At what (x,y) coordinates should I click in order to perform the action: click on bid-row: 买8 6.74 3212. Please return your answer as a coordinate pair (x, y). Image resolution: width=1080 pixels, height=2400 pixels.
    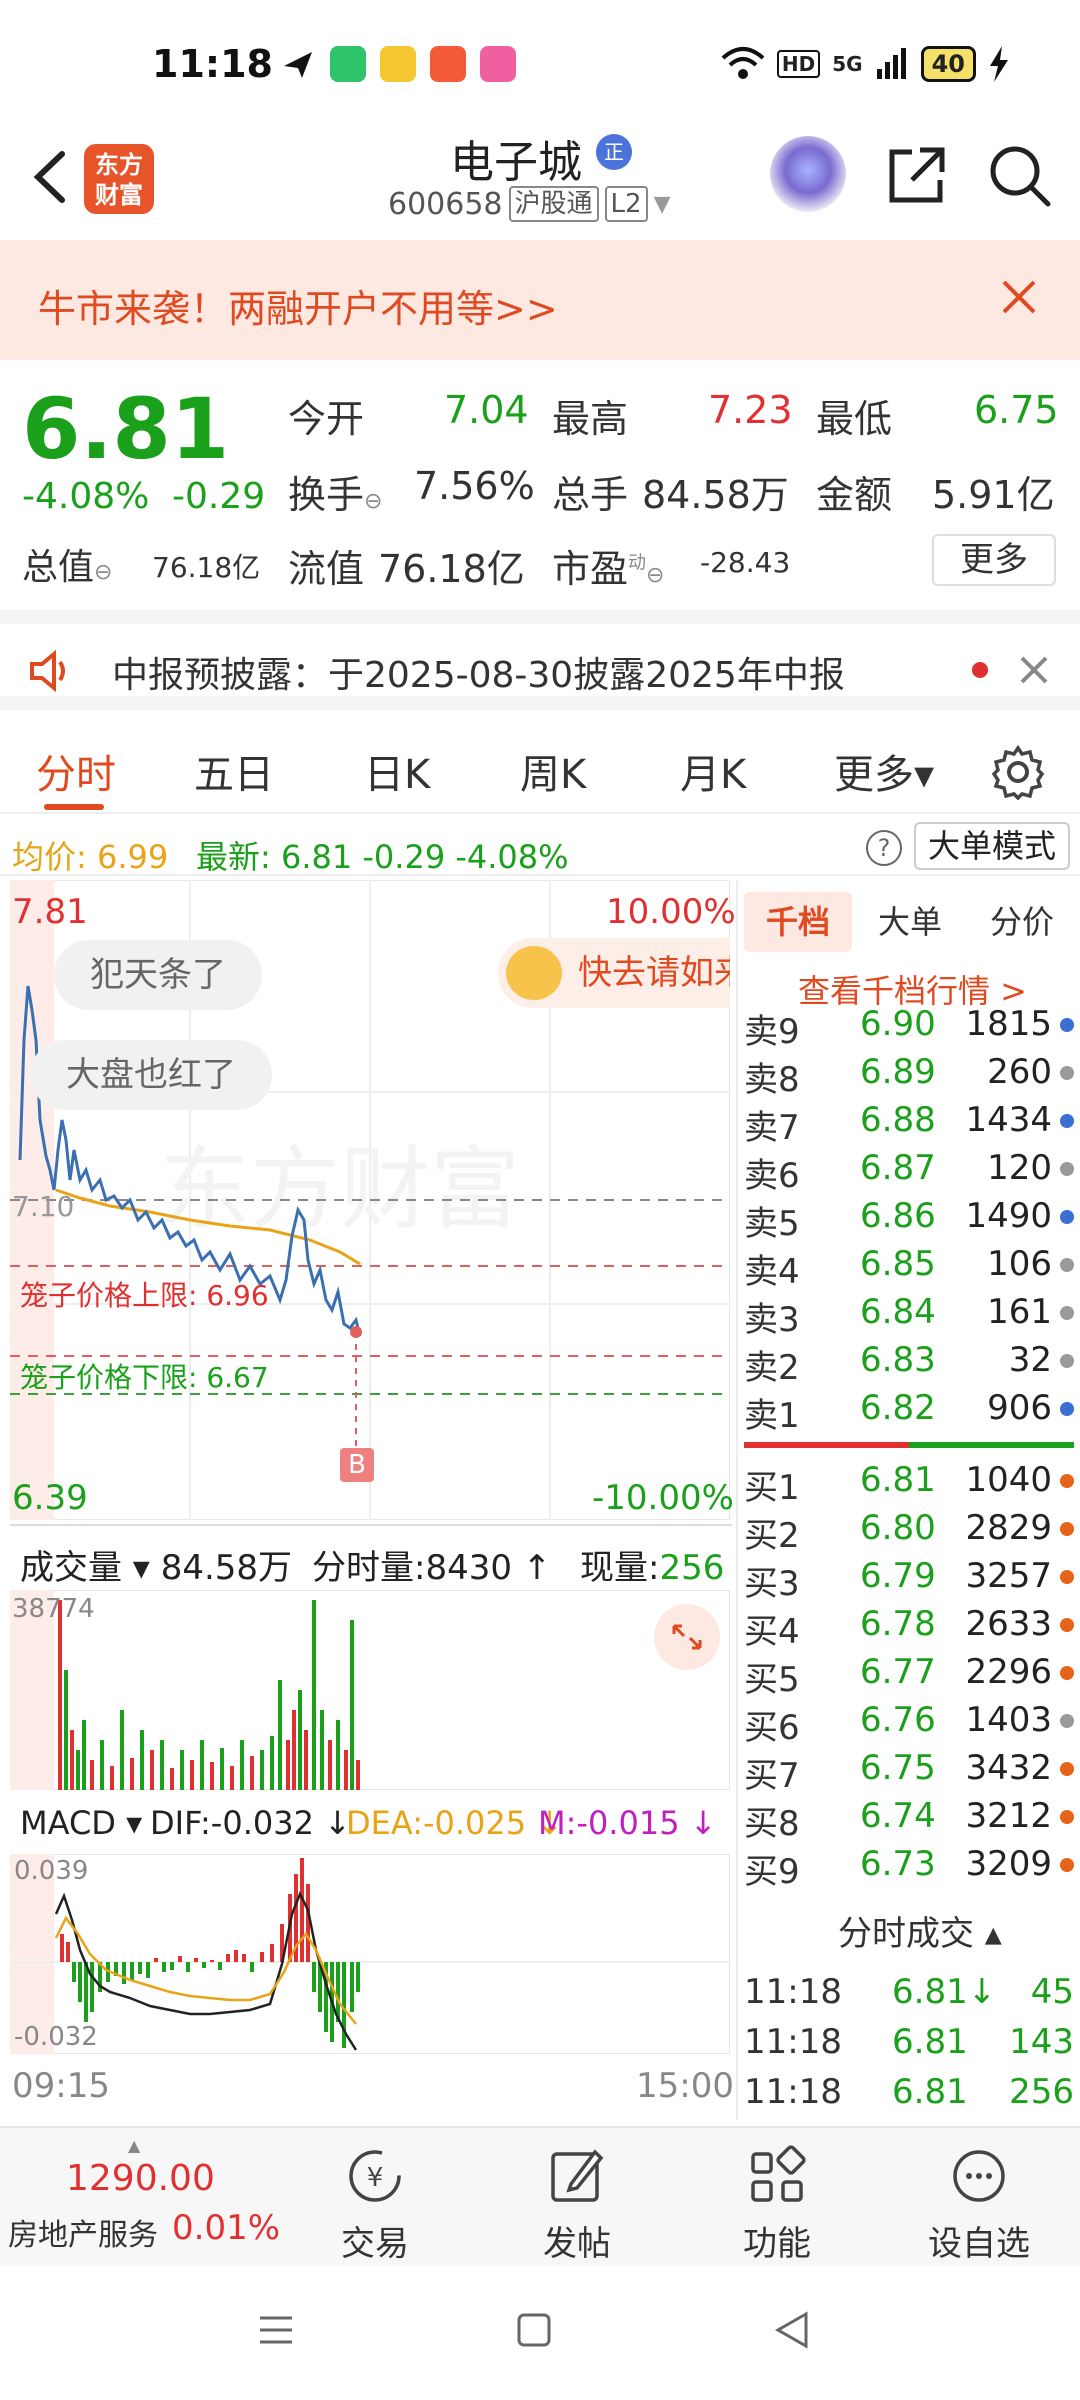
    Looking at the image, I should click on (909, 1820).